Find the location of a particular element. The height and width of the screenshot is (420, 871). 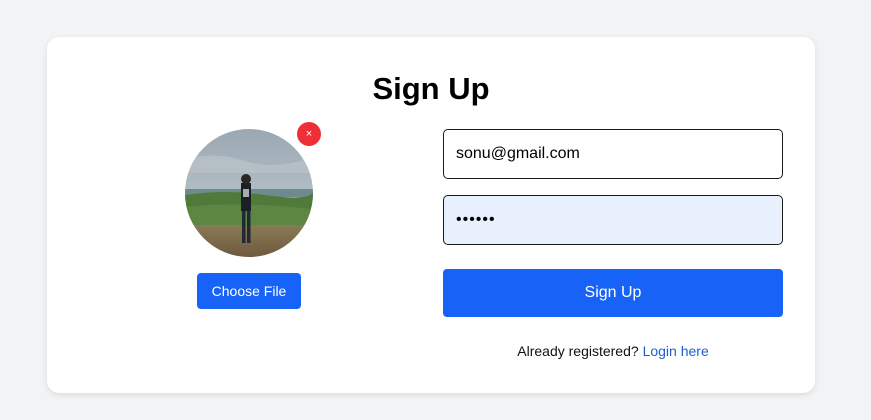

remove-avatar-button: × is located at coordinates (309, 134).